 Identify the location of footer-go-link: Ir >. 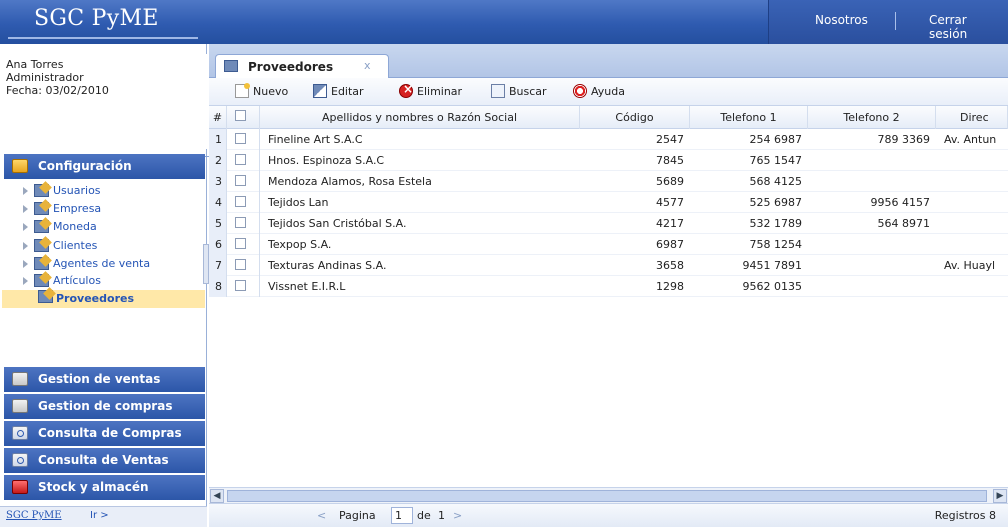
(99, 515).